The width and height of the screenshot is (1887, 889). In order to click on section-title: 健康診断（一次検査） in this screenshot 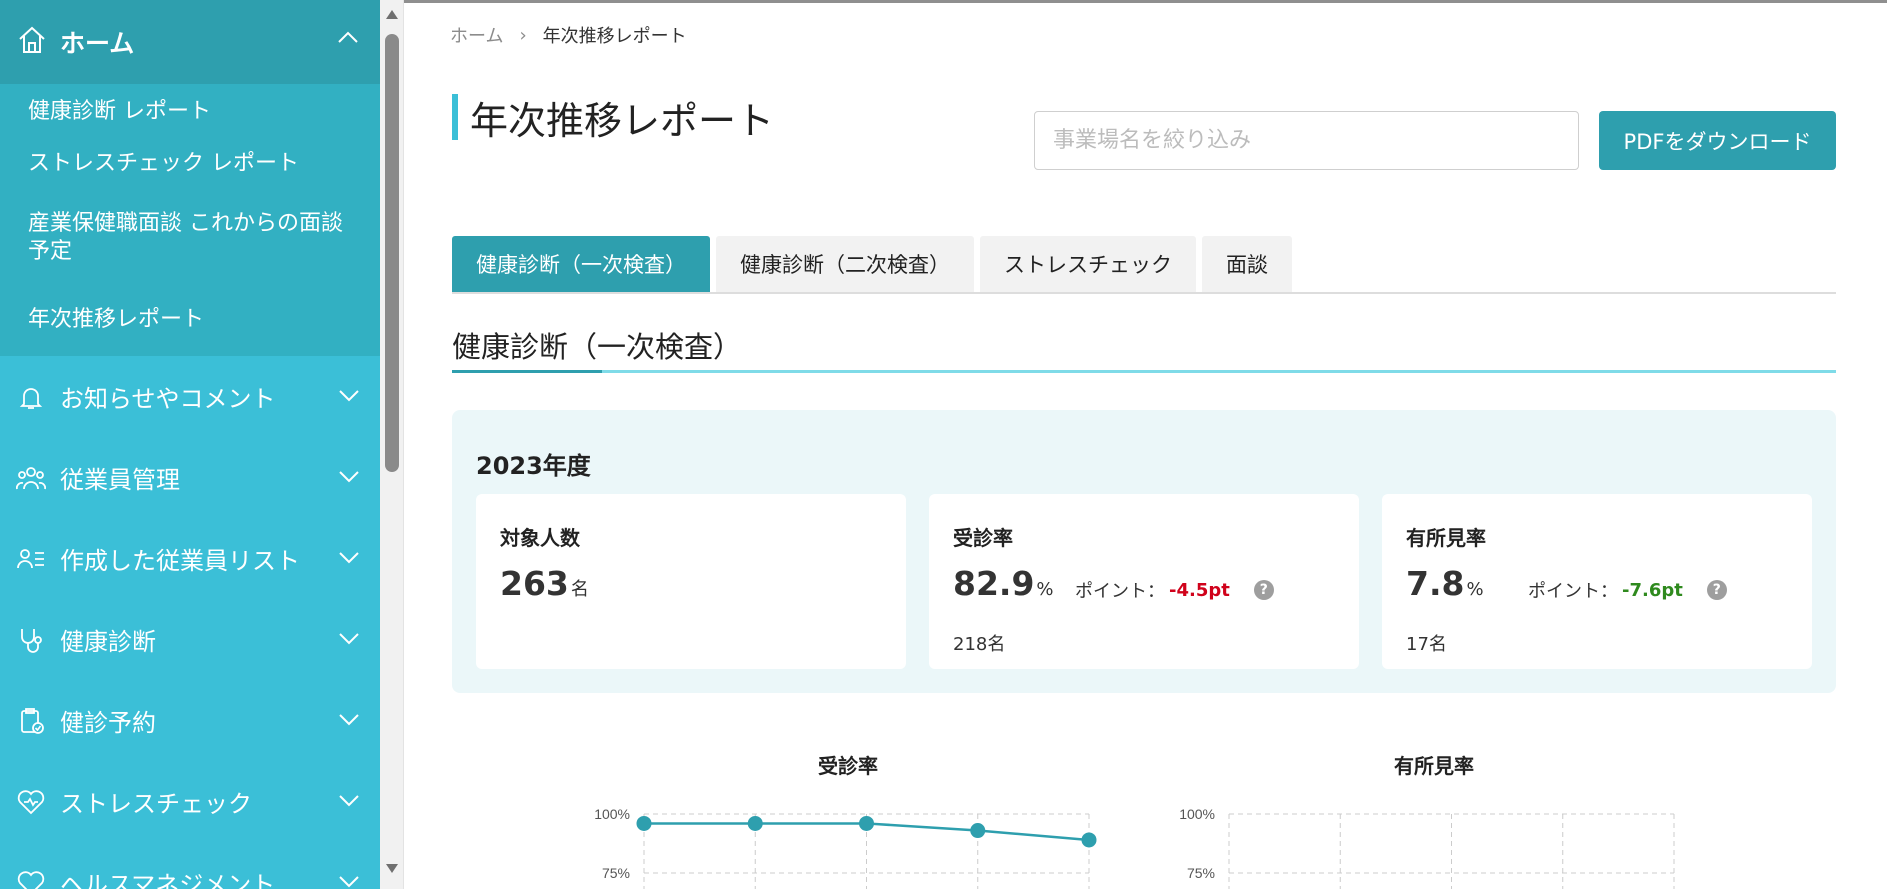, I will do `click(597, 347)`.